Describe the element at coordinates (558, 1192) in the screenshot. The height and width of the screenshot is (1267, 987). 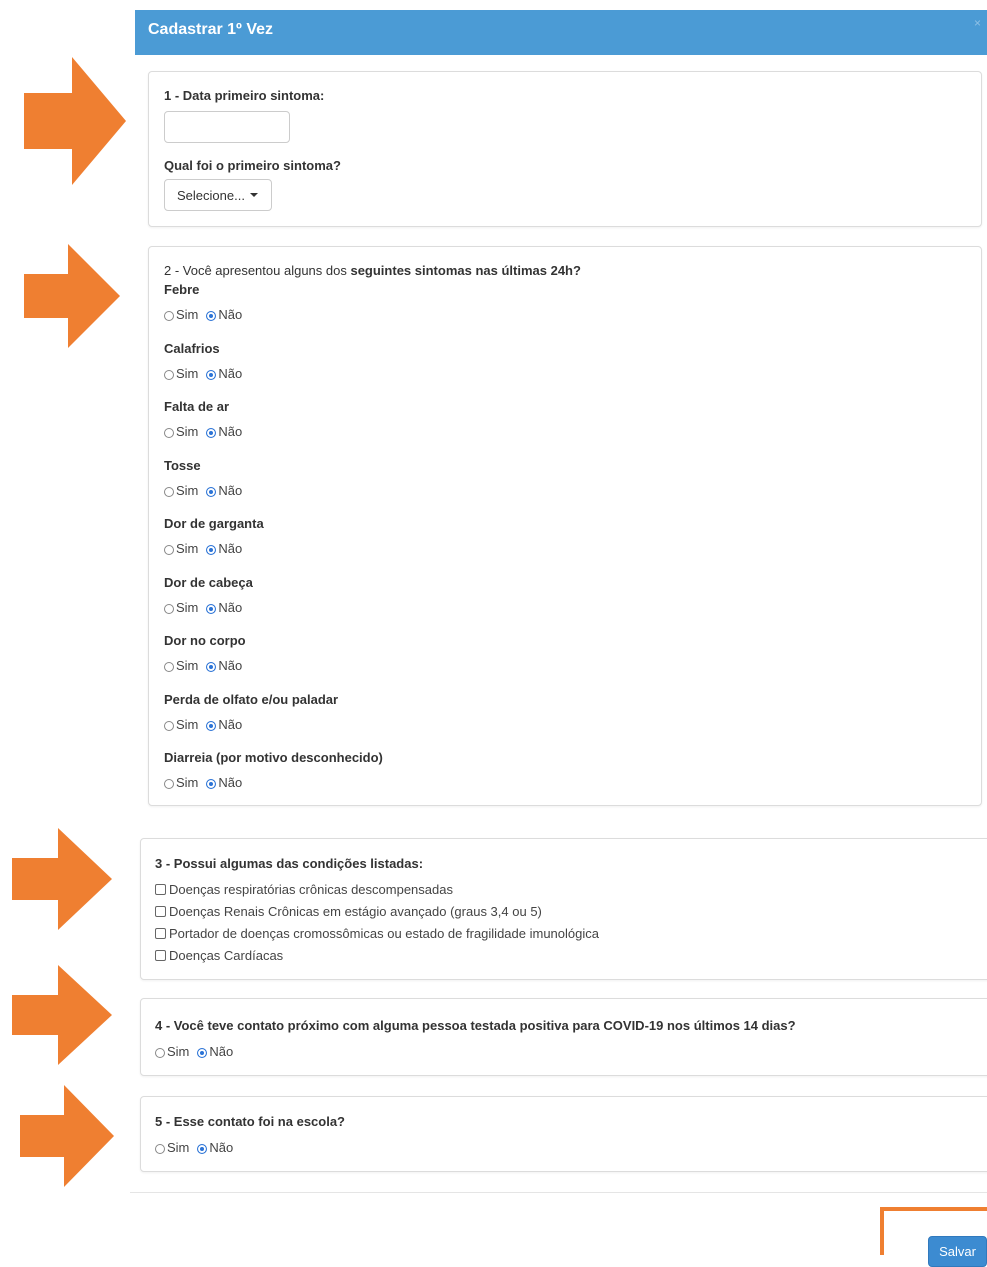
I see `footer-divider` at that location.